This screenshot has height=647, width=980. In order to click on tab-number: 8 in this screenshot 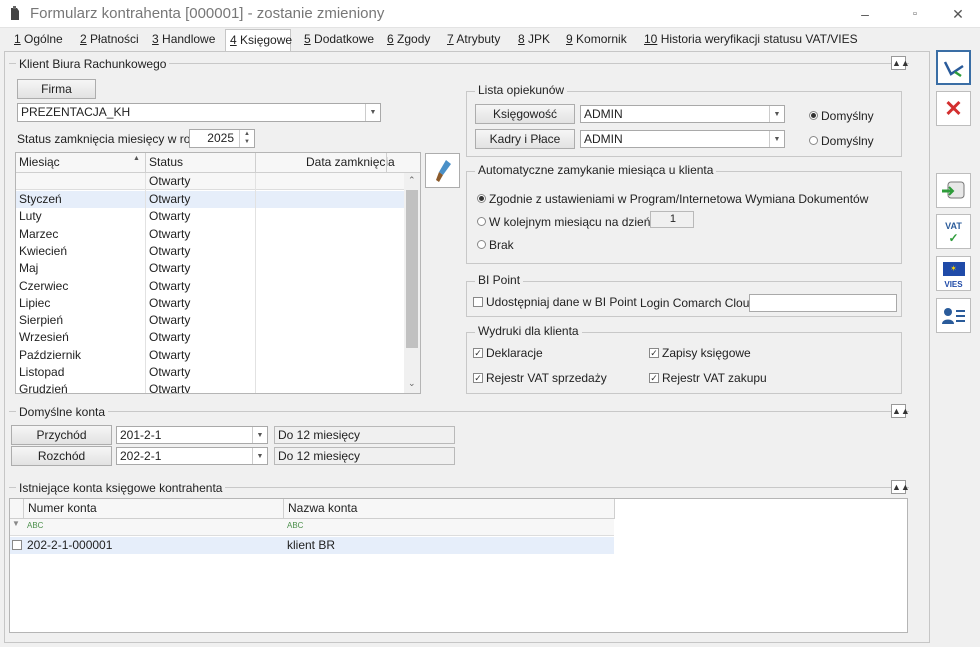, I will do `click(521, 39)`.